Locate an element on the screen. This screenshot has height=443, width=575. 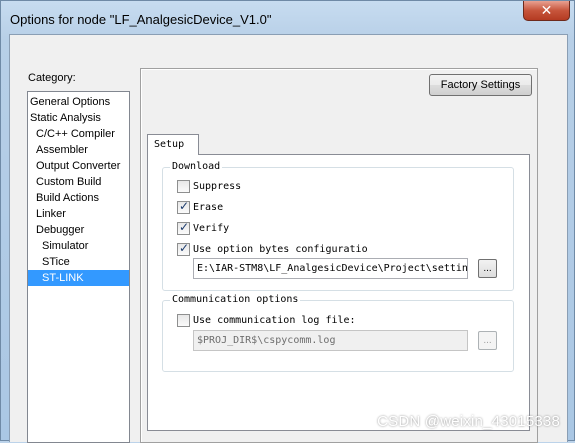
category-item: Custom Build is located at coordinates (78, 182).